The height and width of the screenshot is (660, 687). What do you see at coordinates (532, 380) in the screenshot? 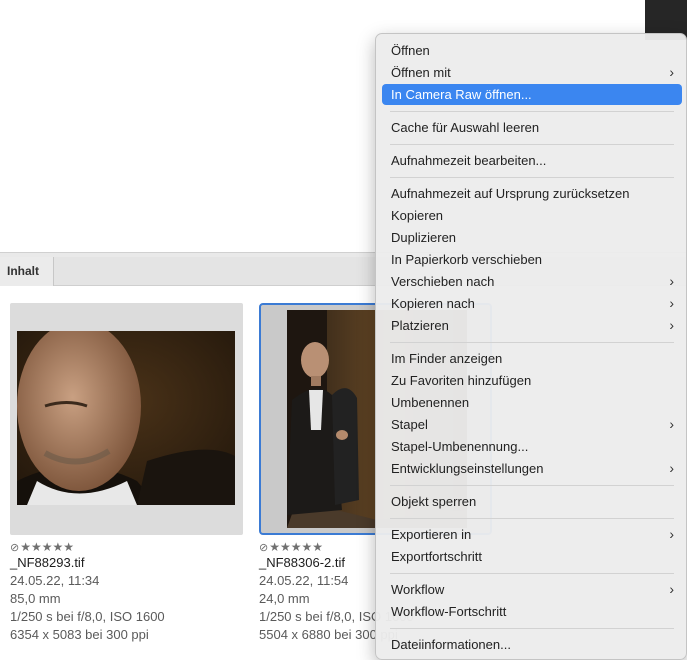
I see `menu-item-add-to-favorites: Zu Favoriten hinzufügen` at bounding box center [532, 380].